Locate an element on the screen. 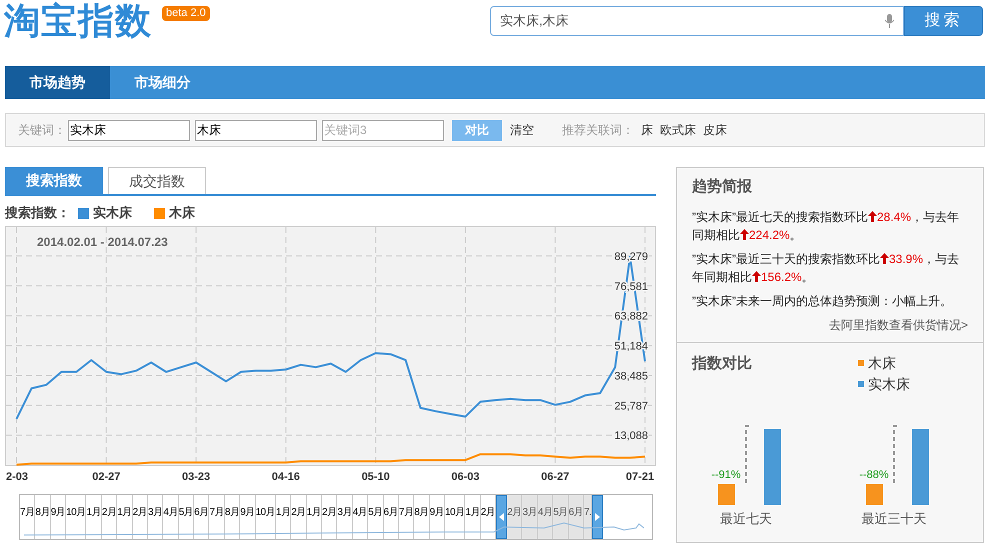 The width and height of the screenshot is (985, 551). x-tick-label: 07-21 is located at coordinates (640, 477).